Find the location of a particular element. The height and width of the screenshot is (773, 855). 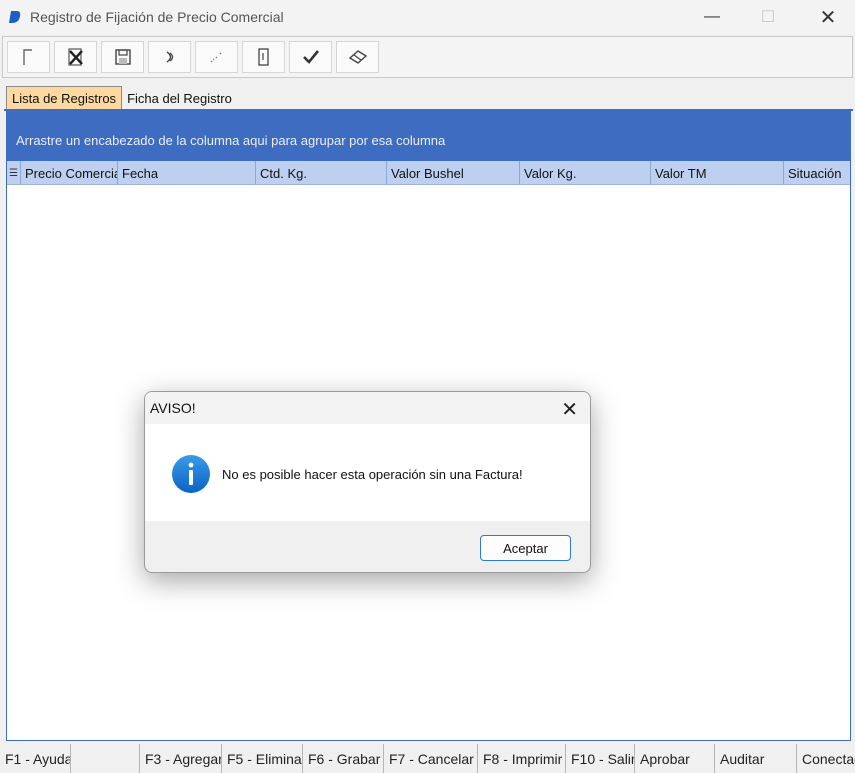

column-ctd-kg: Ctd. Kg. is located at coordinates (321, 173).